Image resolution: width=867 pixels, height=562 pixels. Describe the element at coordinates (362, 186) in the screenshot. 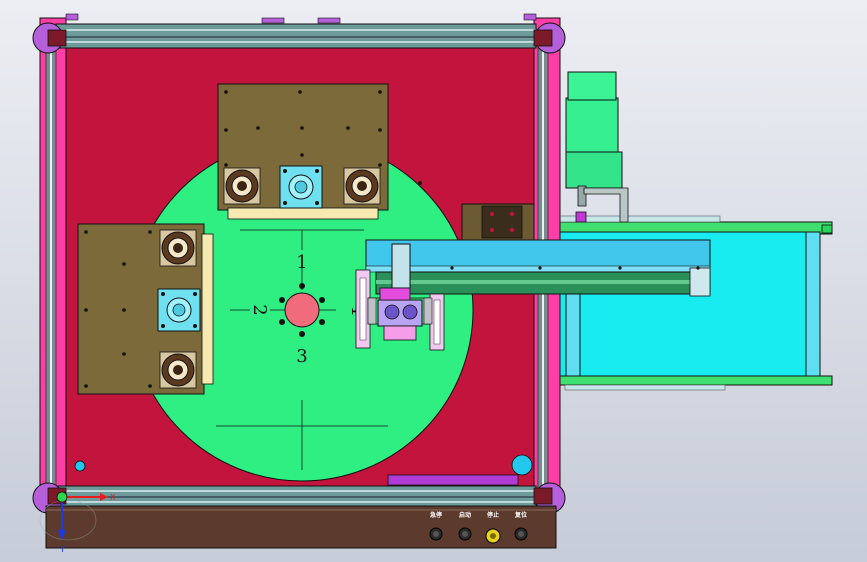

I see `bearing-seat-top-right` at that location.